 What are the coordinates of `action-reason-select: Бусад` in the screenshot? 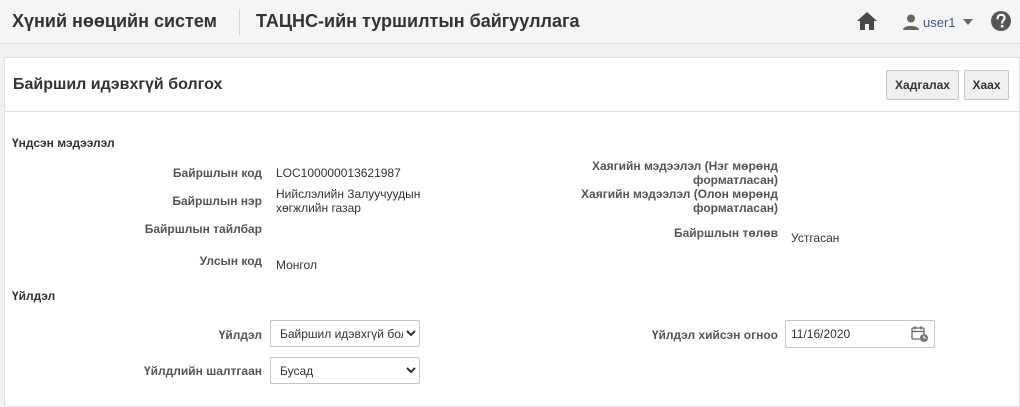 It's located at (345, 370).